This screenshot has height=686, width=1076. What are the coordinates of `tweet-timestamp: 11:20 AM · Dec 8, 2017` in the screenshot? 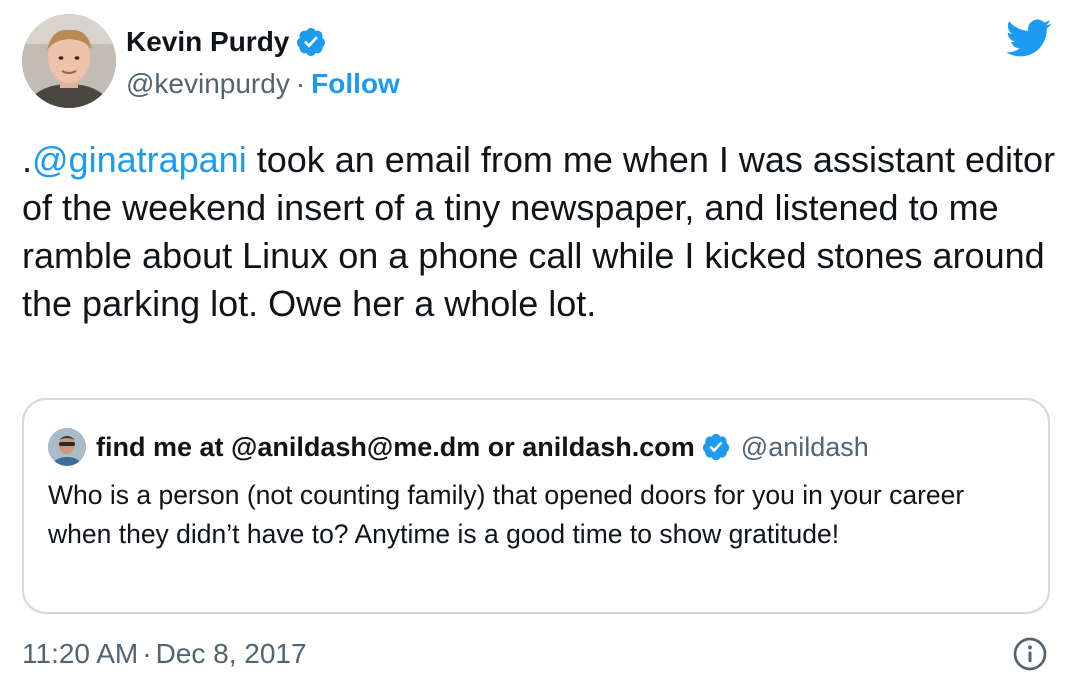 It's located at (164, 654).